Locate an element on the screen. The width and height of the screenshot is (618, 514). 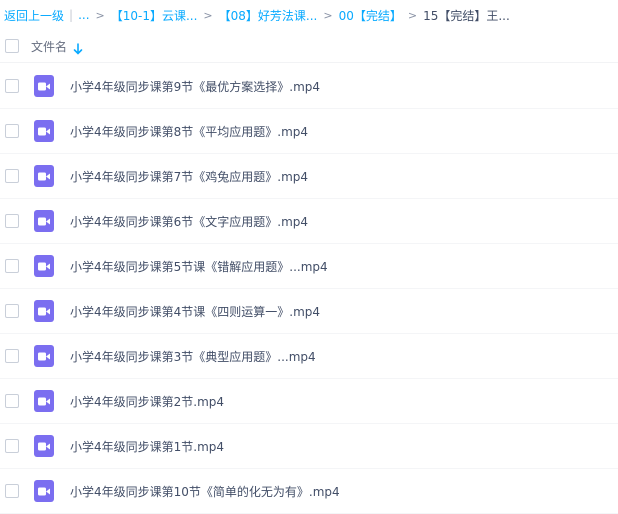
file-row: 小学4年级同步课第8节《平均应用题》.mp4 is located at coordinates (309, 131).